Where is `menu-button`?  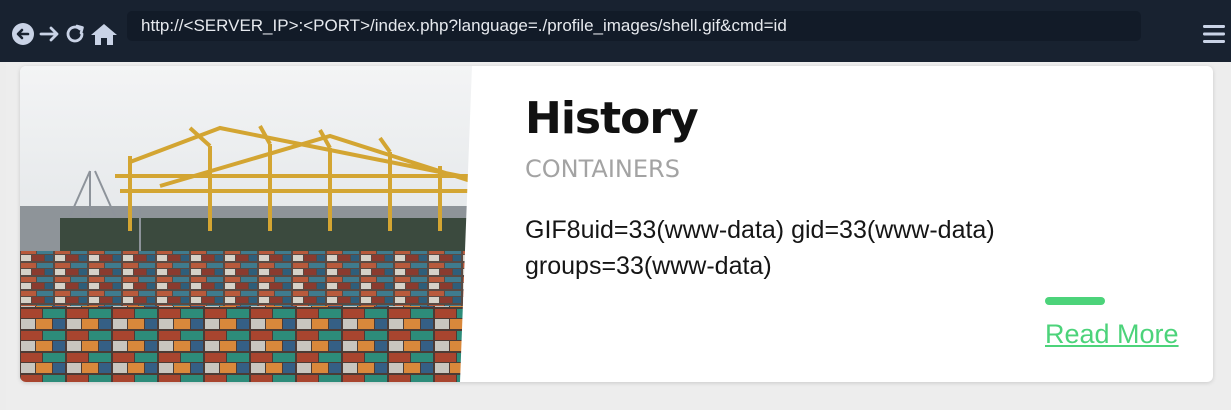
menu-button is located at coordinates (1214, 34).